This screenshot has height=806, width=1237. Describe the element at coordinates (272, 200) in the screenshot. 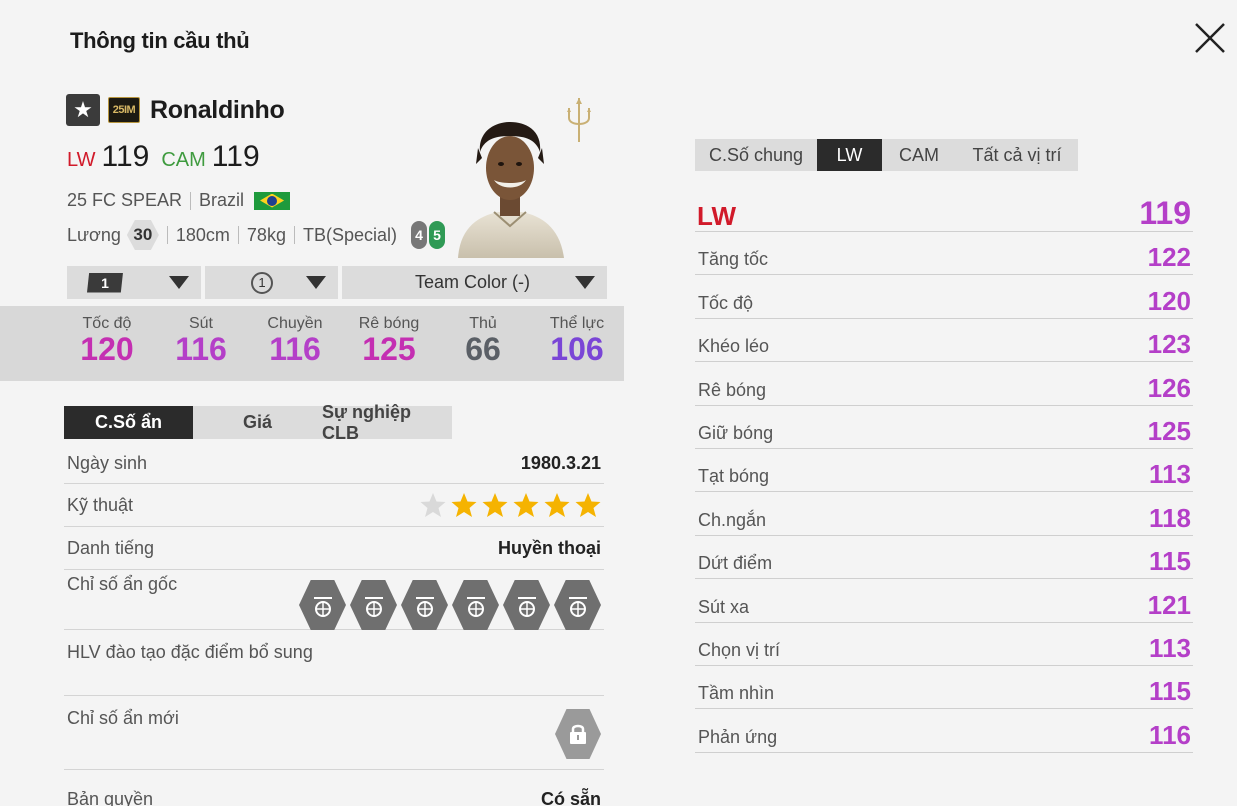

I see `brazil-flag-icon` at that location.